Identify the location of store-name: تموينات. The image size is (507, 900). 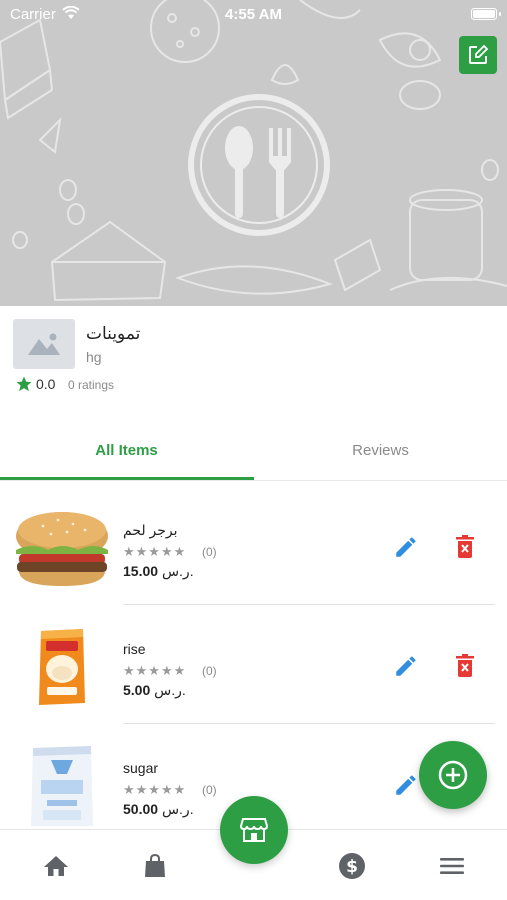
(113, 333).